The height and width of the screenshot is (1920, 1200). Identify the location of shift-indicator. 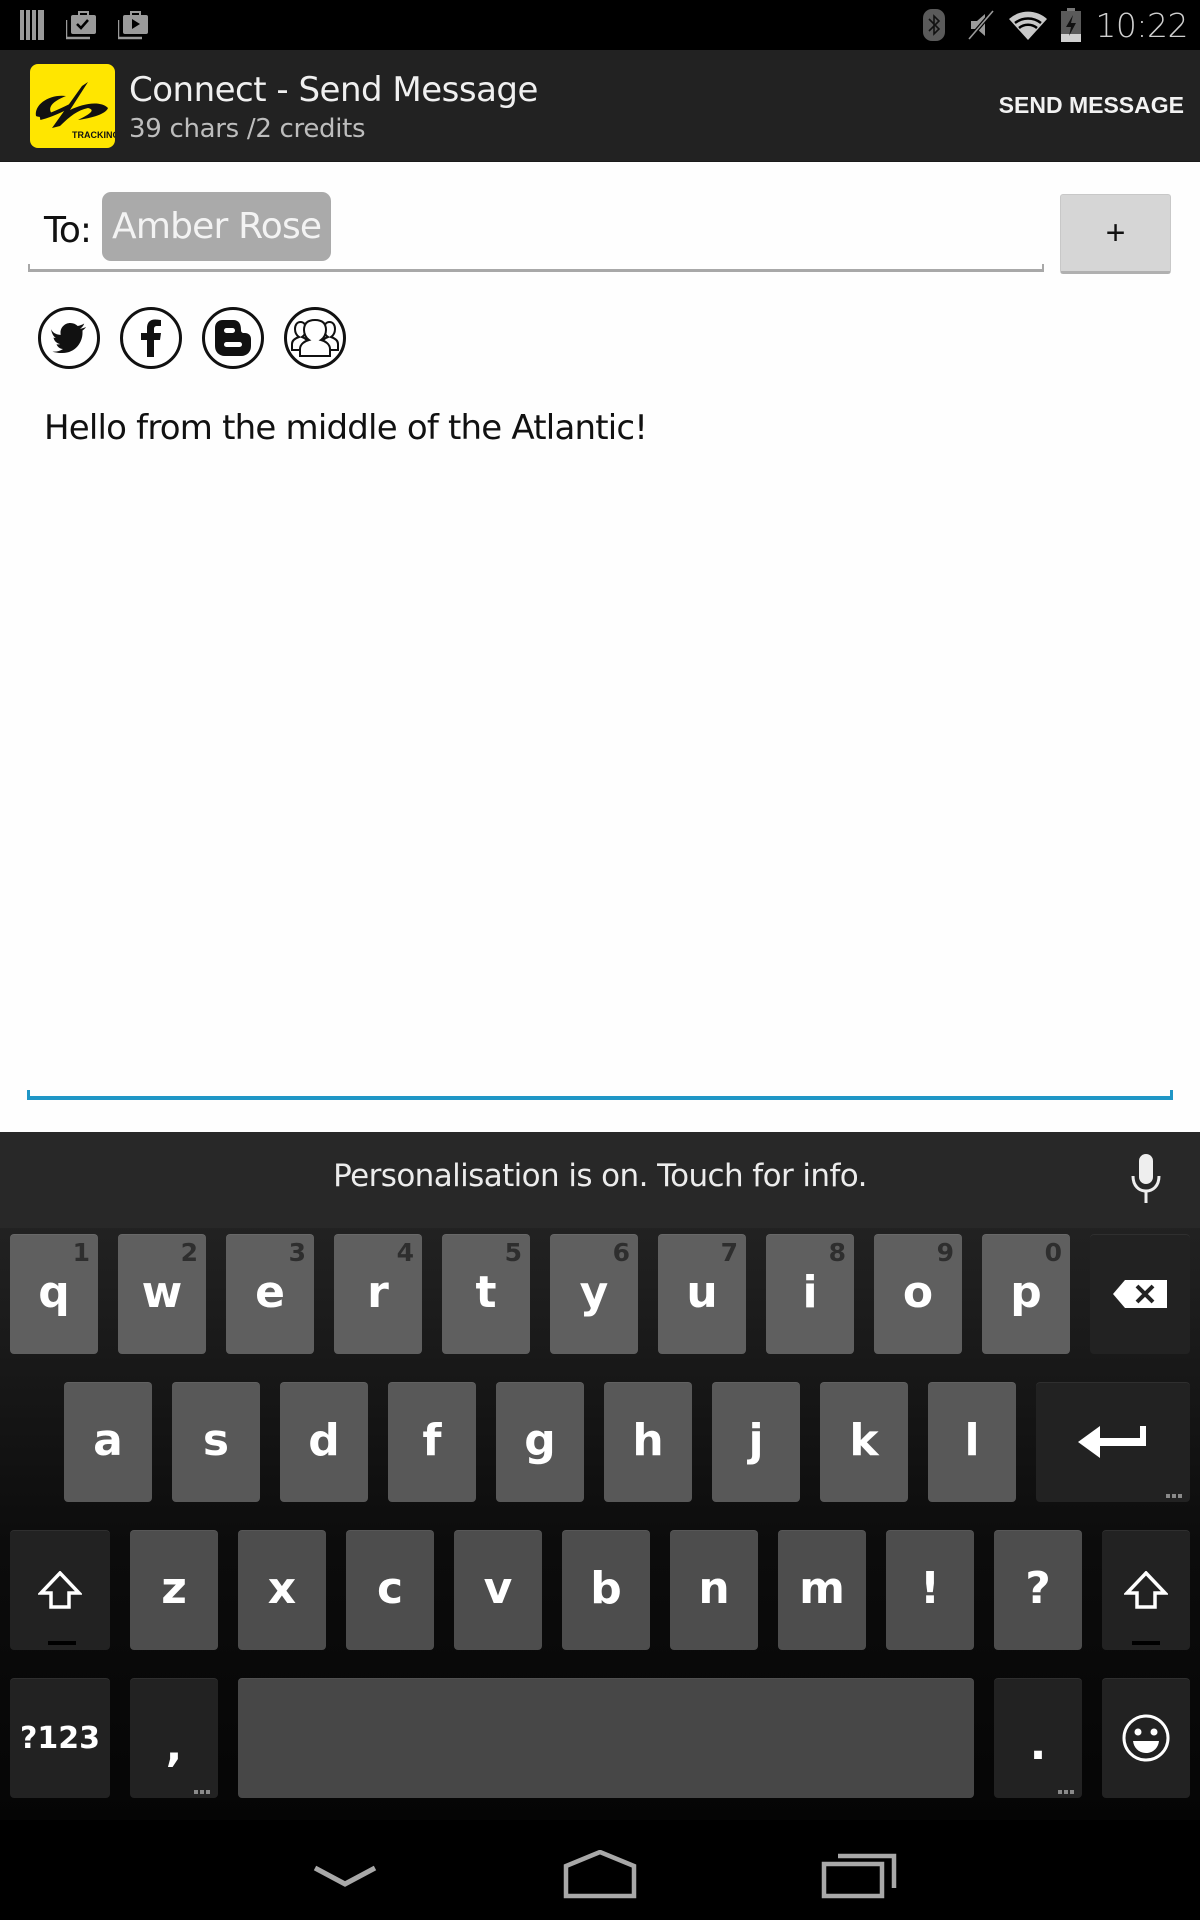
(1146, 1643).